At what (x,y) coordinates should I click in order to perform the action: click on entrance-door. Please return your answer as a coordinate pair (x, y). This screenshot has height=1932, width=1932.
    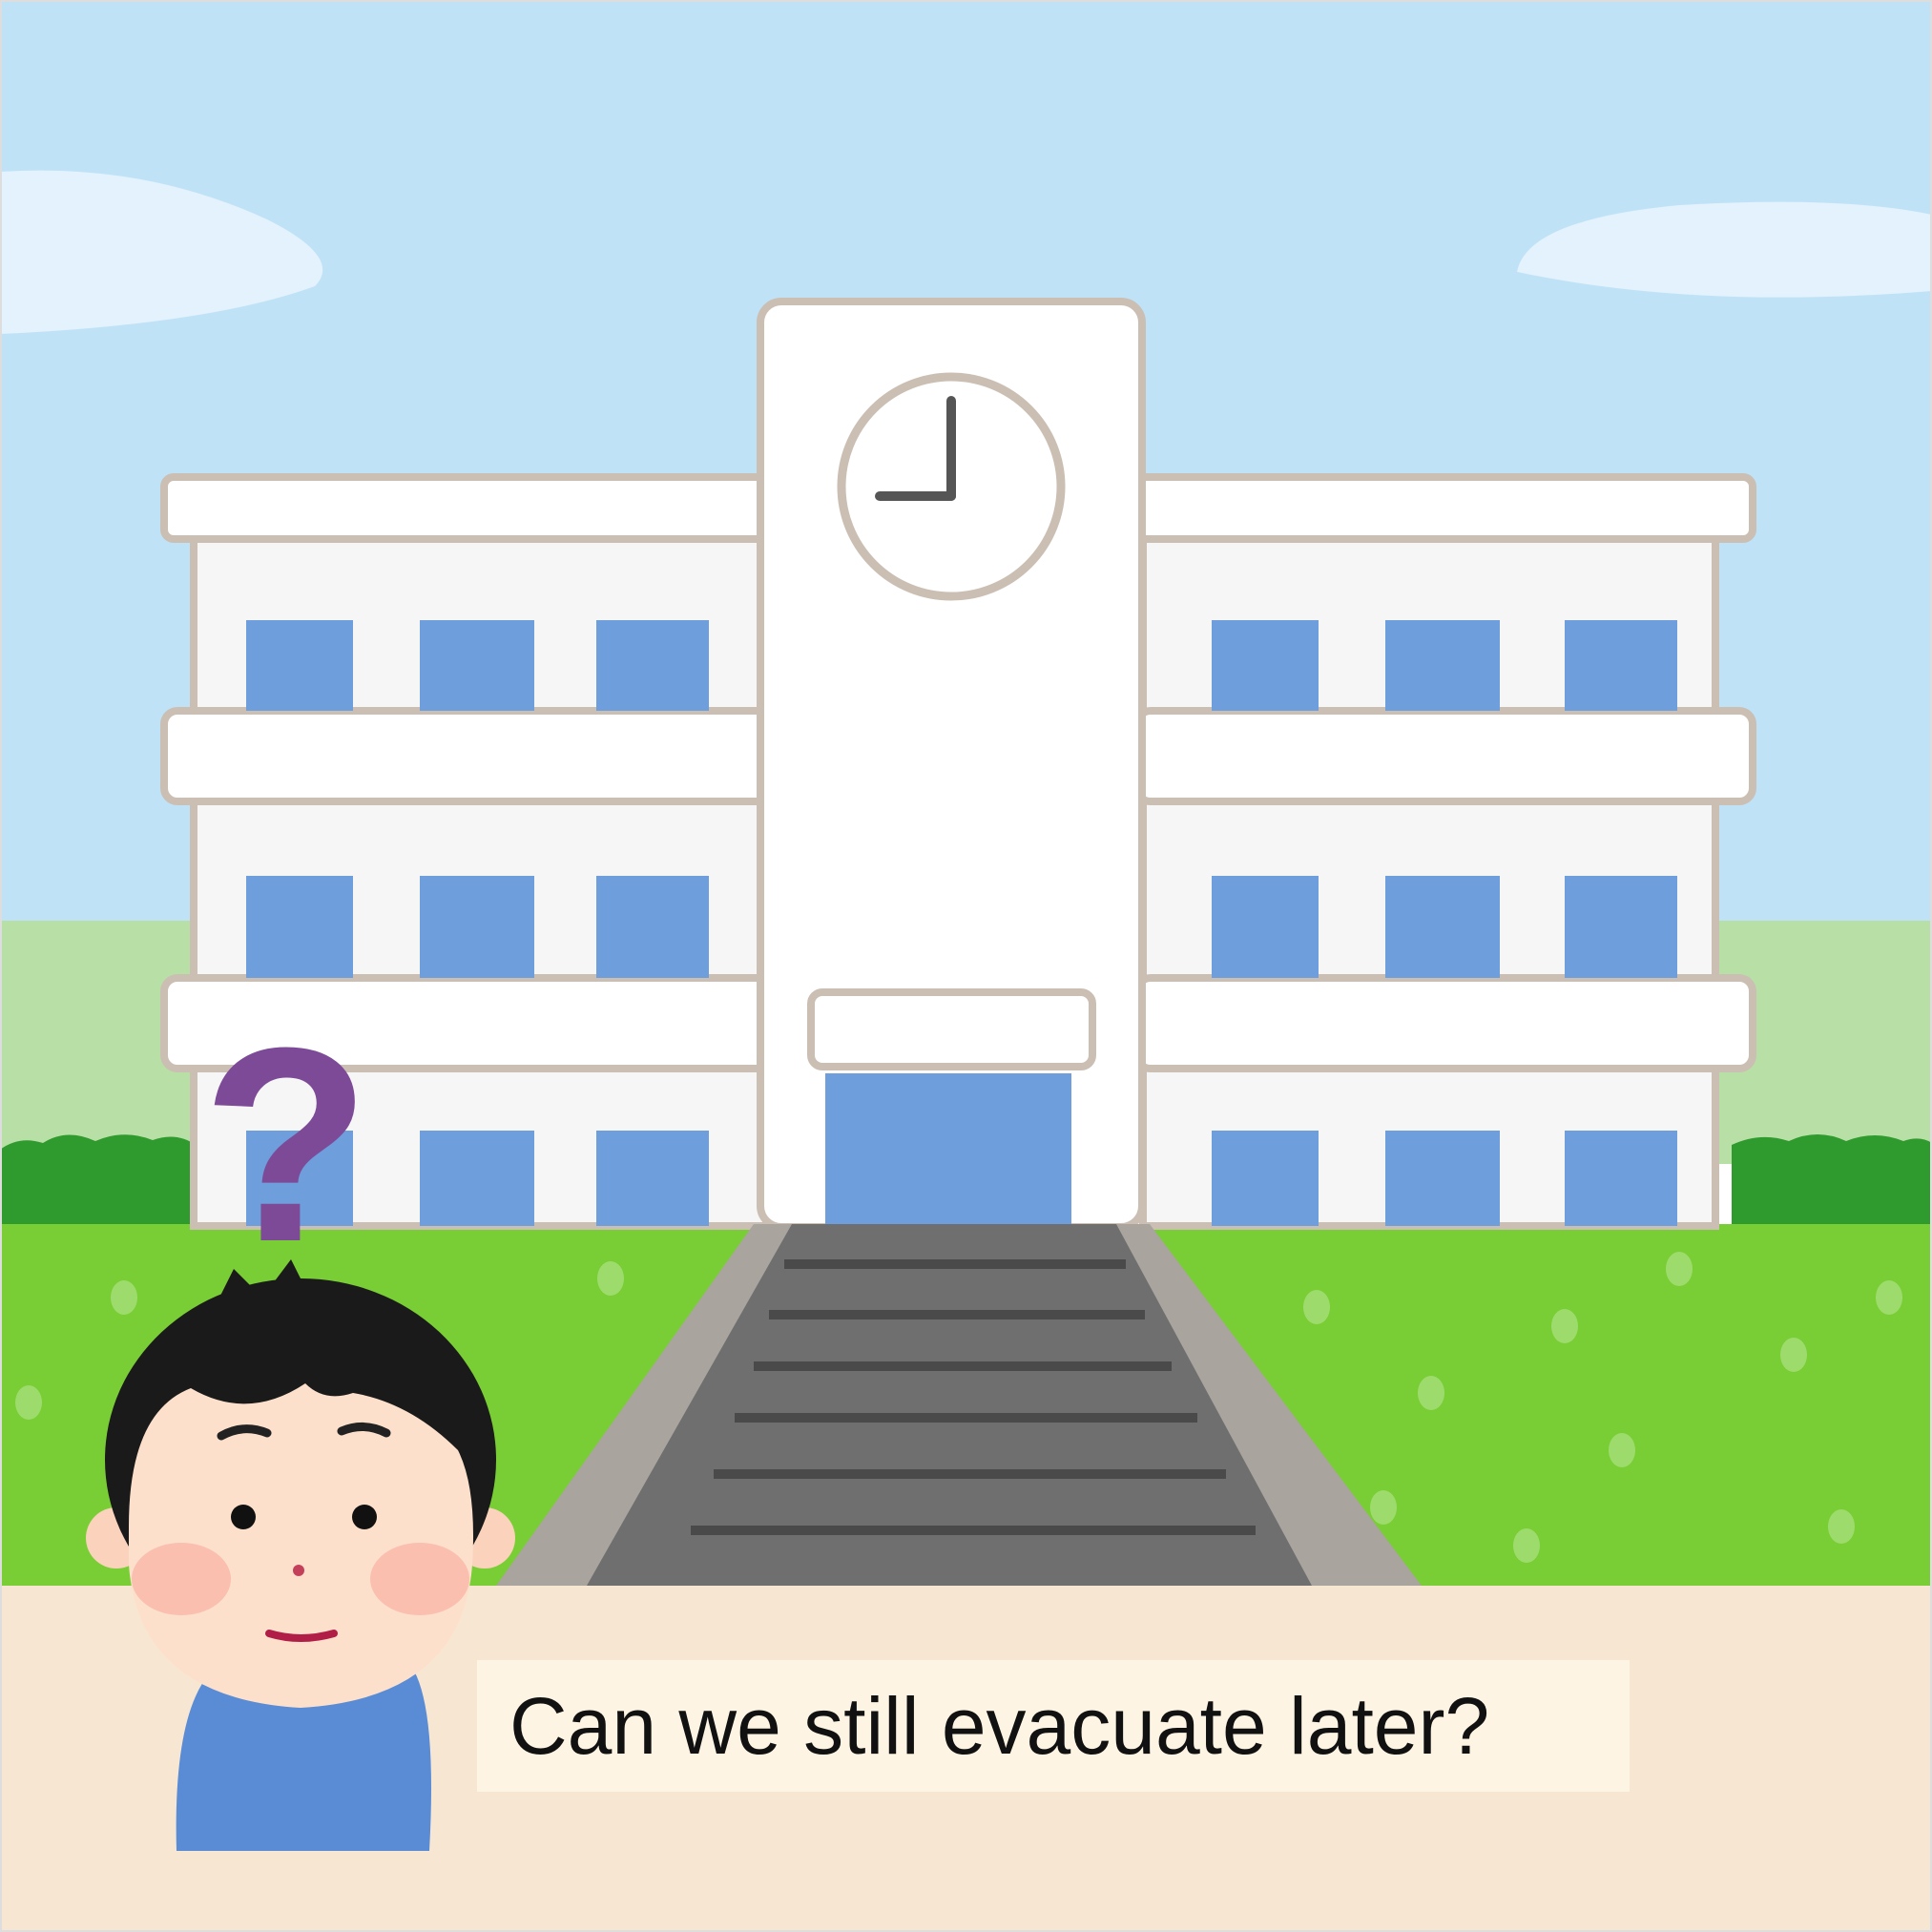
    Looking at the image, I should click on (948, 1149).